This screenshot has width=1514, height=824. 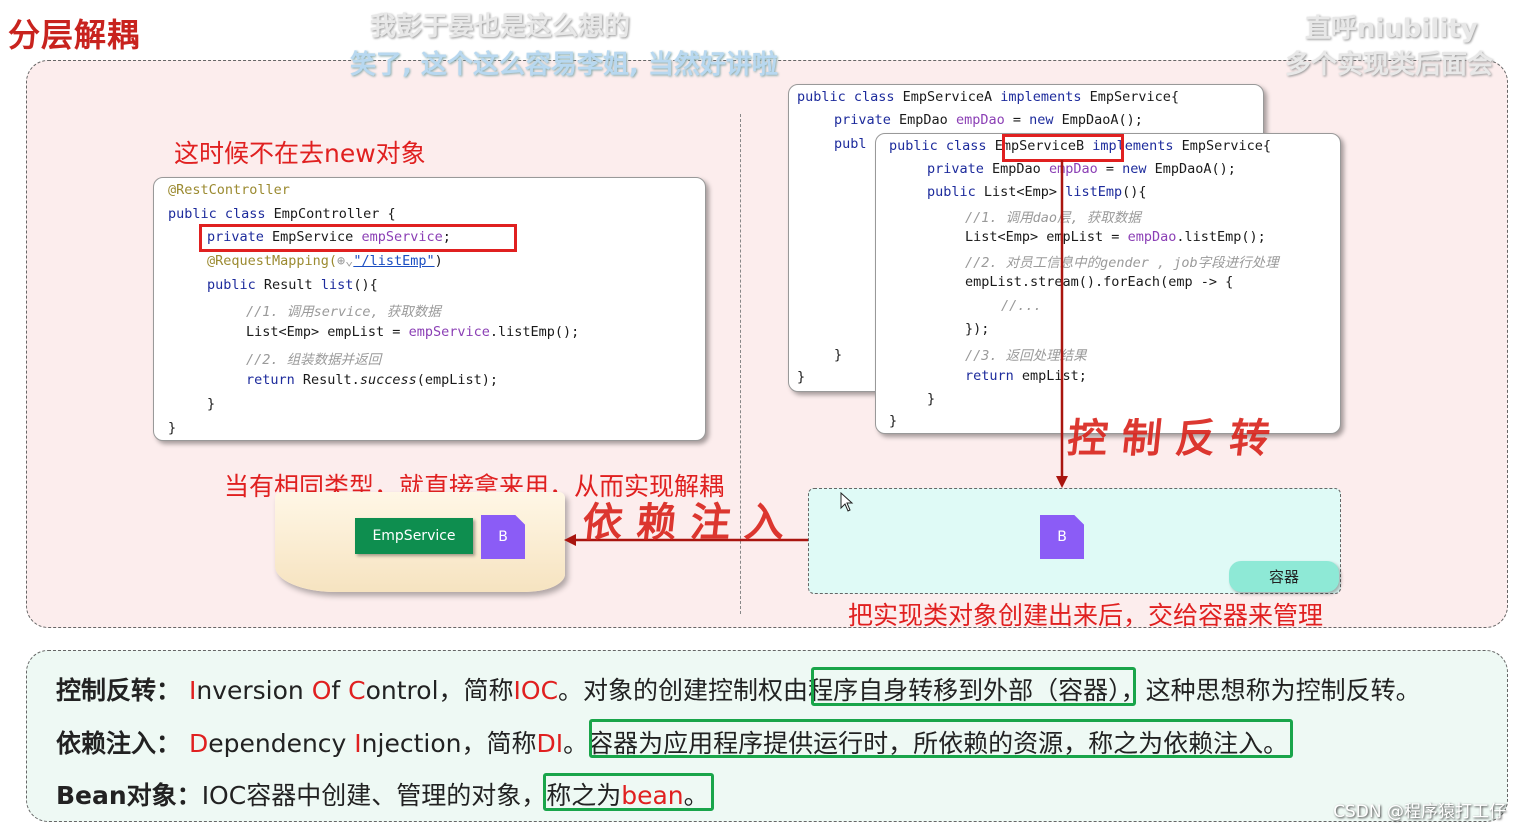 I want to click on code-line: @RestController, so click(x=229, y=190).